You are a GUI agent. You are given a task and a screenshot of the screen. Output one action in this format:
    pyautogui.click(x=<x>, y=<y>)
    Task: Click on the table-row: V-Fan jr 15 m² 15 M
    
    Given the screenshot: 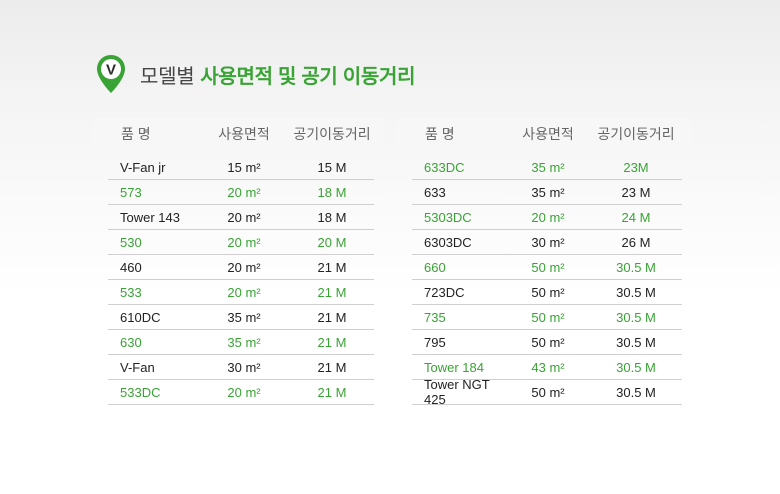 What is the action you would take?
    pyautogui.click(x=241, y=167)
    